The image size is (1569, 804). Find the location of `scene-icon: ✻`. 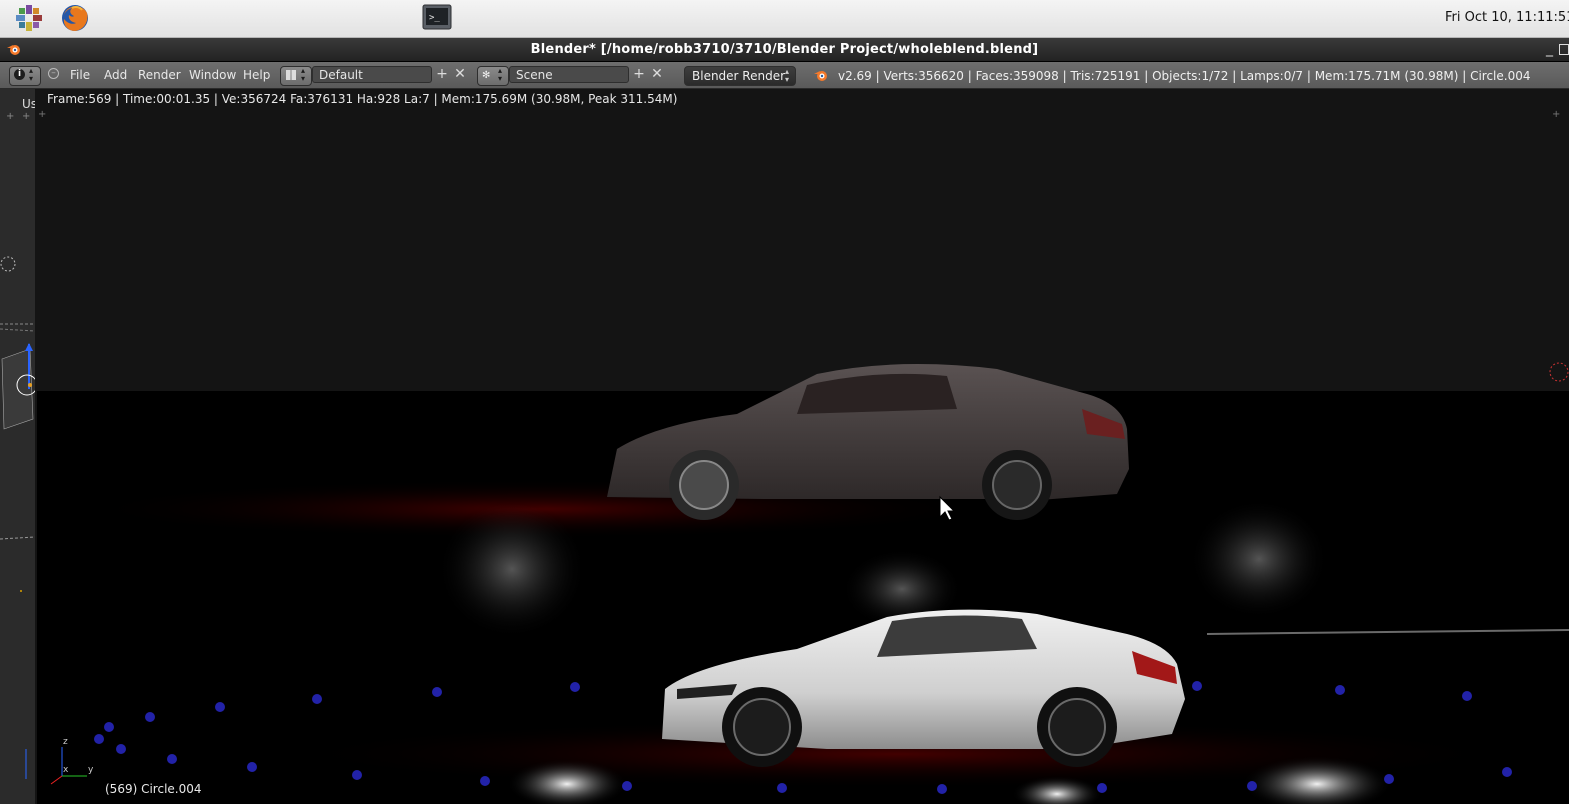

scene-icon: ✻ is located at coordinates (486, 75).